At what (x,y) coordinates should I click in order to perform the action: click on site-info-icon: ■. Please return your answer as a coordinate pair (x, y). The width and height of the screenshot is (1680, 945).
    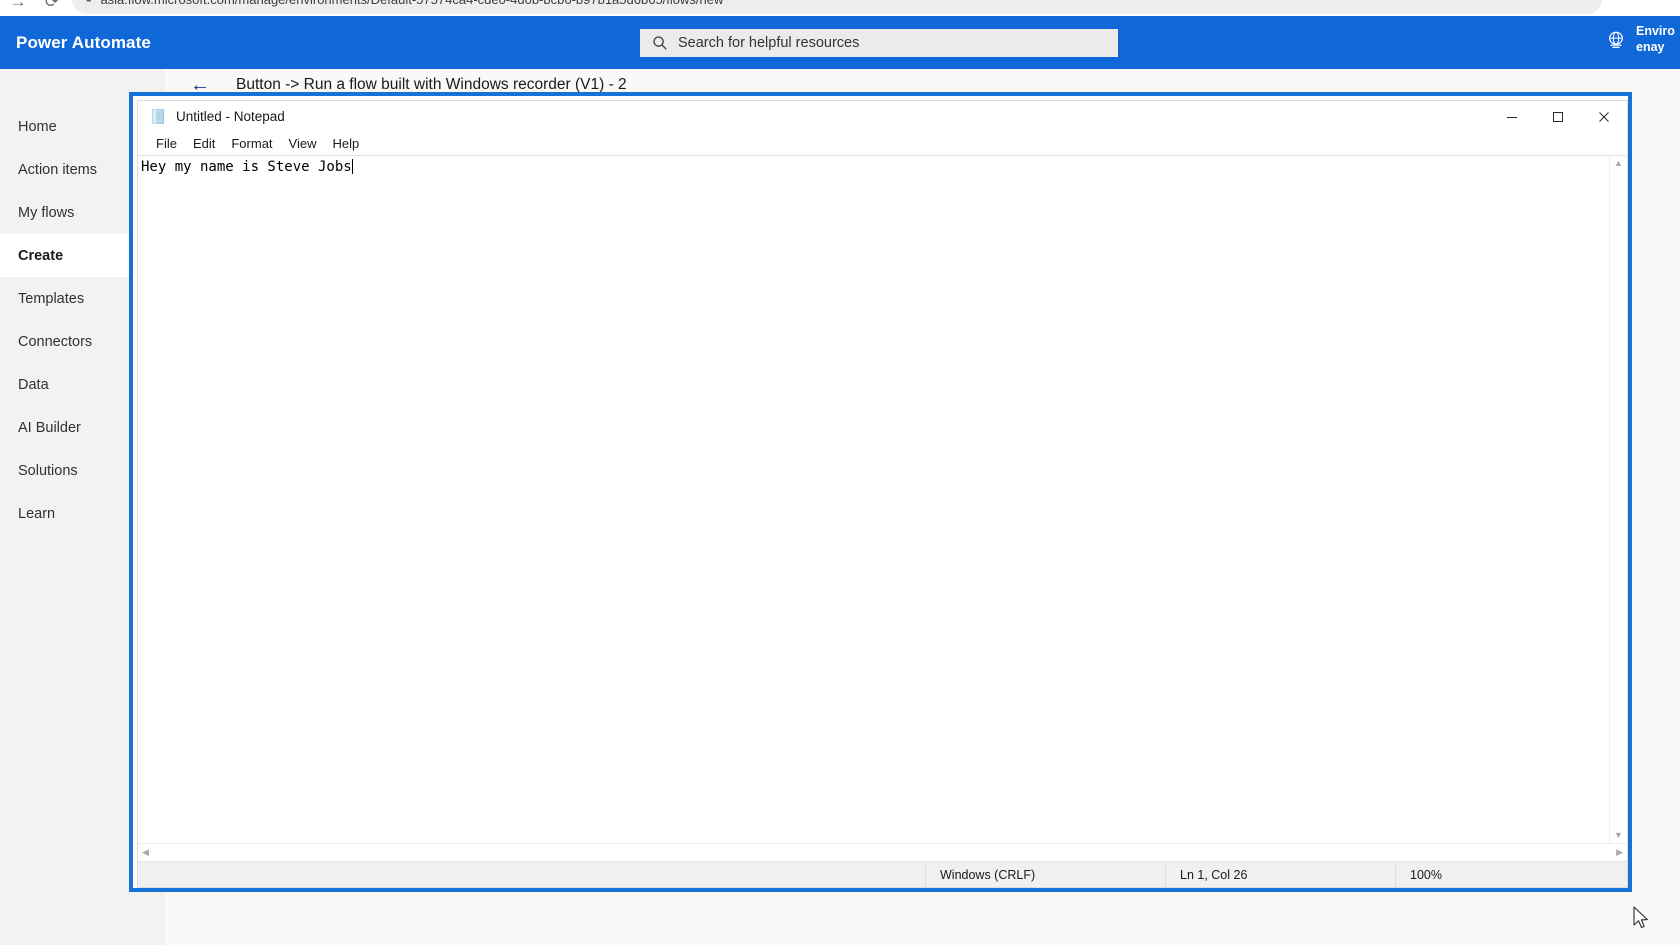
    Looking at the image, I should click on (88, 2).